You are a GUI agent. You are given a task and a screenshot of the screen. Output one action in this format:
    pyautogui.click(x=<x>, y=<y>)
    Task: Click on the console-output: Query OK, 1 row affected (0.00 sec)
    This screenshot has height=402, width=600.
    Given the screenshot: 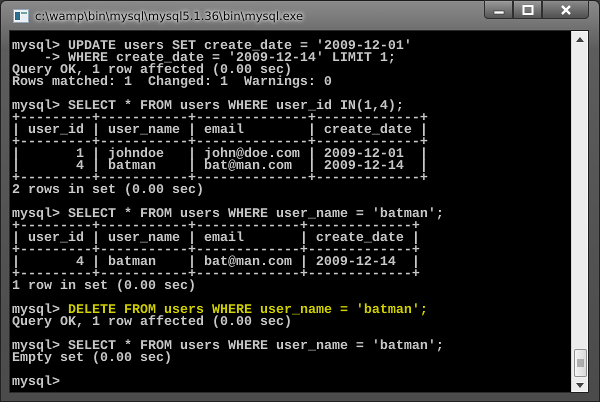 What is the action you would take?
    pyautogui.click(x=152, y=323)
    